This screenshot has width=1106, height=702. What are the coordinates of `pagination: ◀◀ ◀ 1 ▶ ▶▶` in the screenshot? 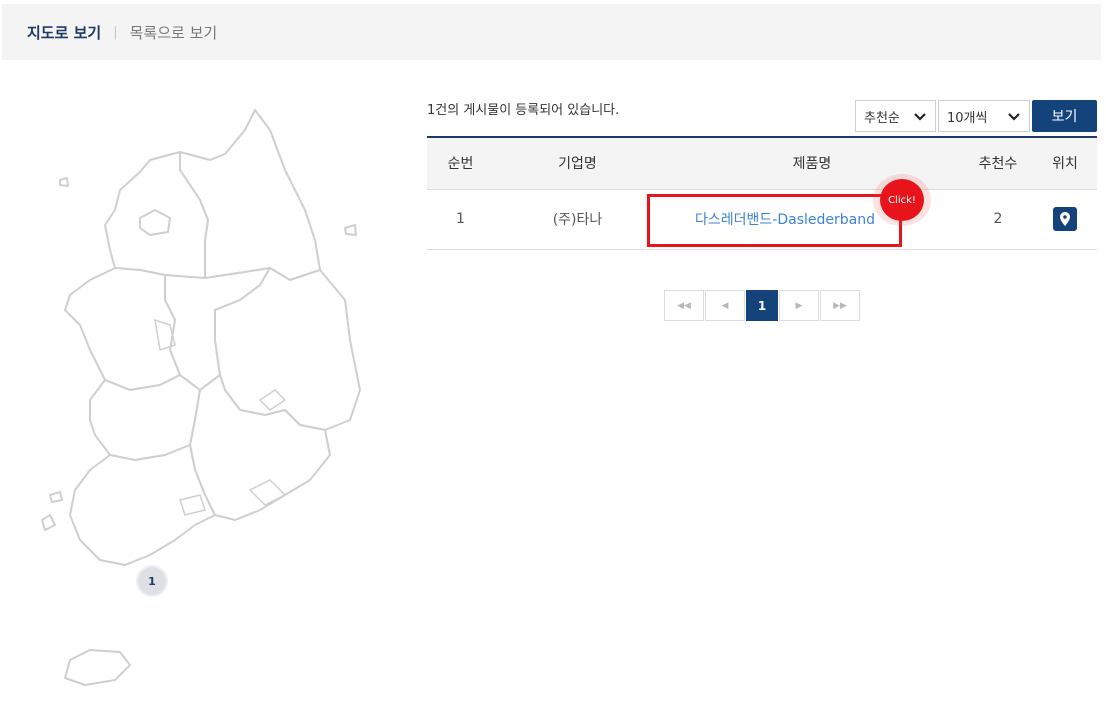 It's located at (762, 305).